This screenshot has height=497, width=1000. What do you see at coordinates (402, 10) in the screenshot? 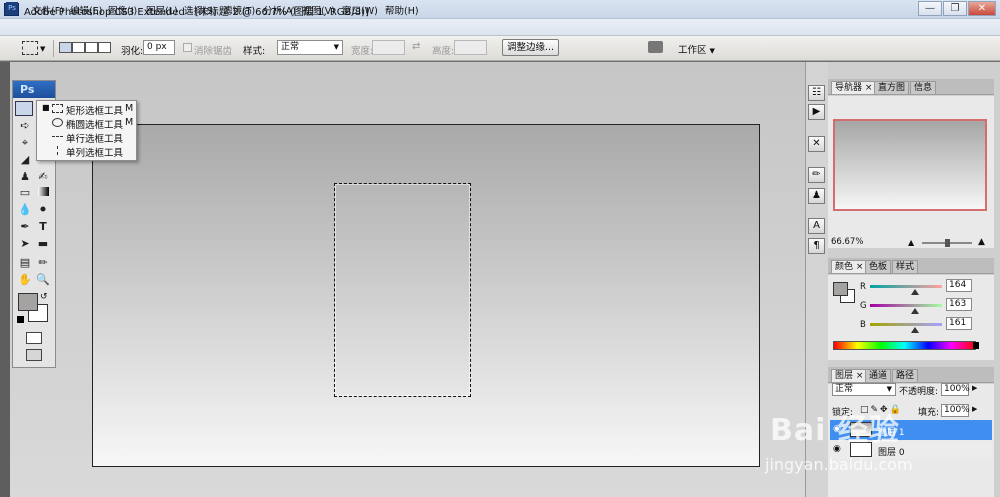
I see `menu-help: 帮助(H)` at bounding box center [402, 10].